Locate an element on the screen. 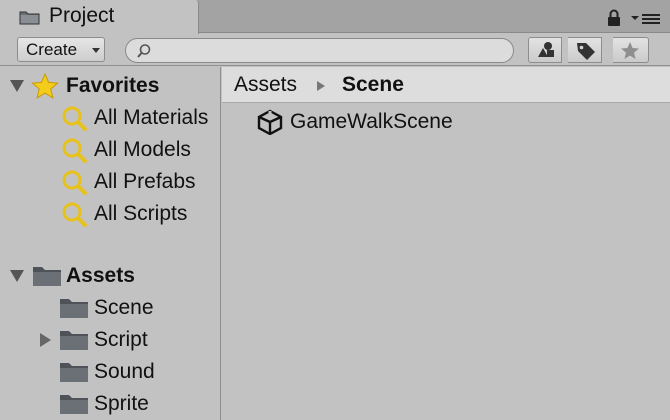 The image size is (670, 420). window-menu-icon is located at coordinates (646, 19).